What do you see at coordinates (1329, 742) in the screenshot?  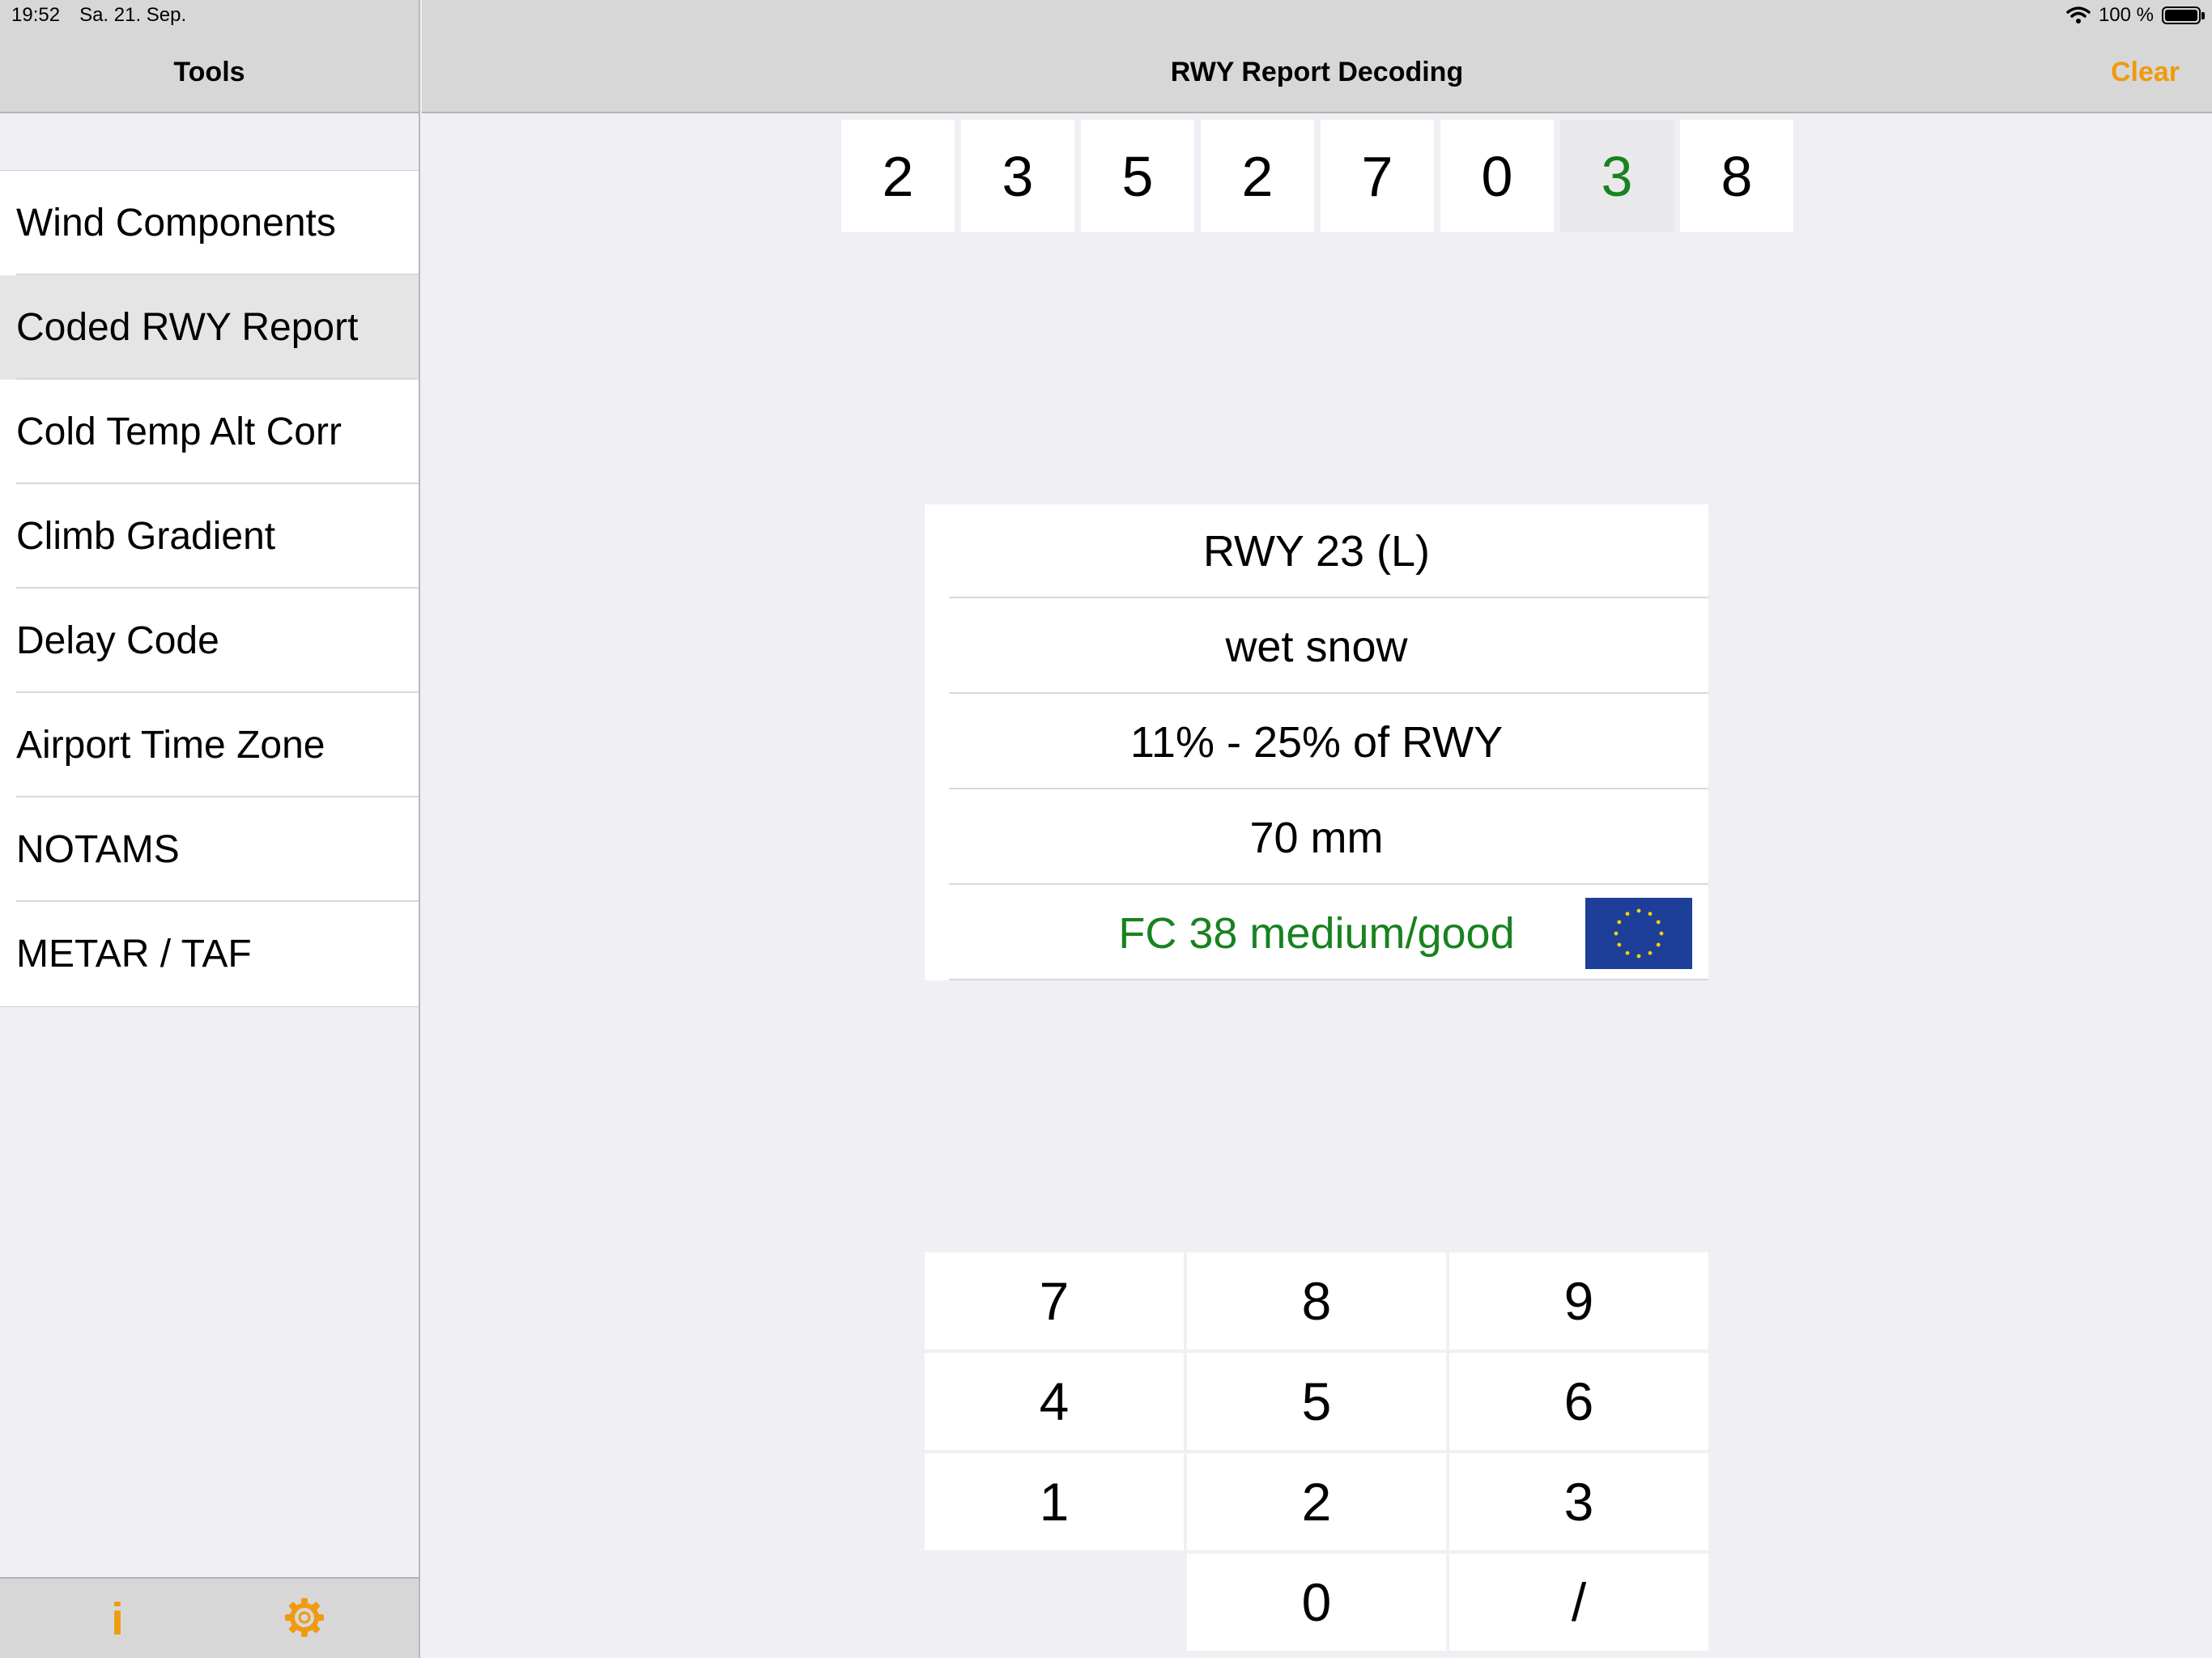 I see `result-contamination: 11% - 25% of RWY` at bounding box center [1329, 742].